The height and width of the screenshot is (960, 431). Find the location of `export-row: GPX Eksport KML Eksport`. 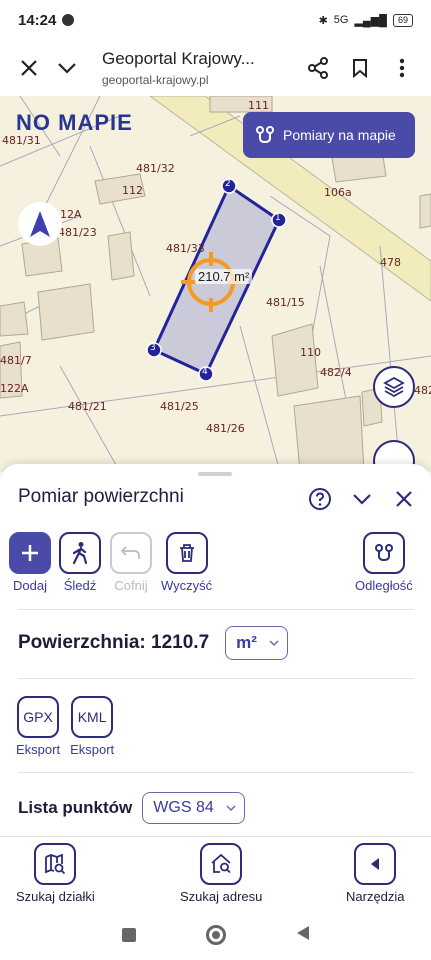

export-row: GPX Eksport KML Eksport is located at coordinates (65, 726).